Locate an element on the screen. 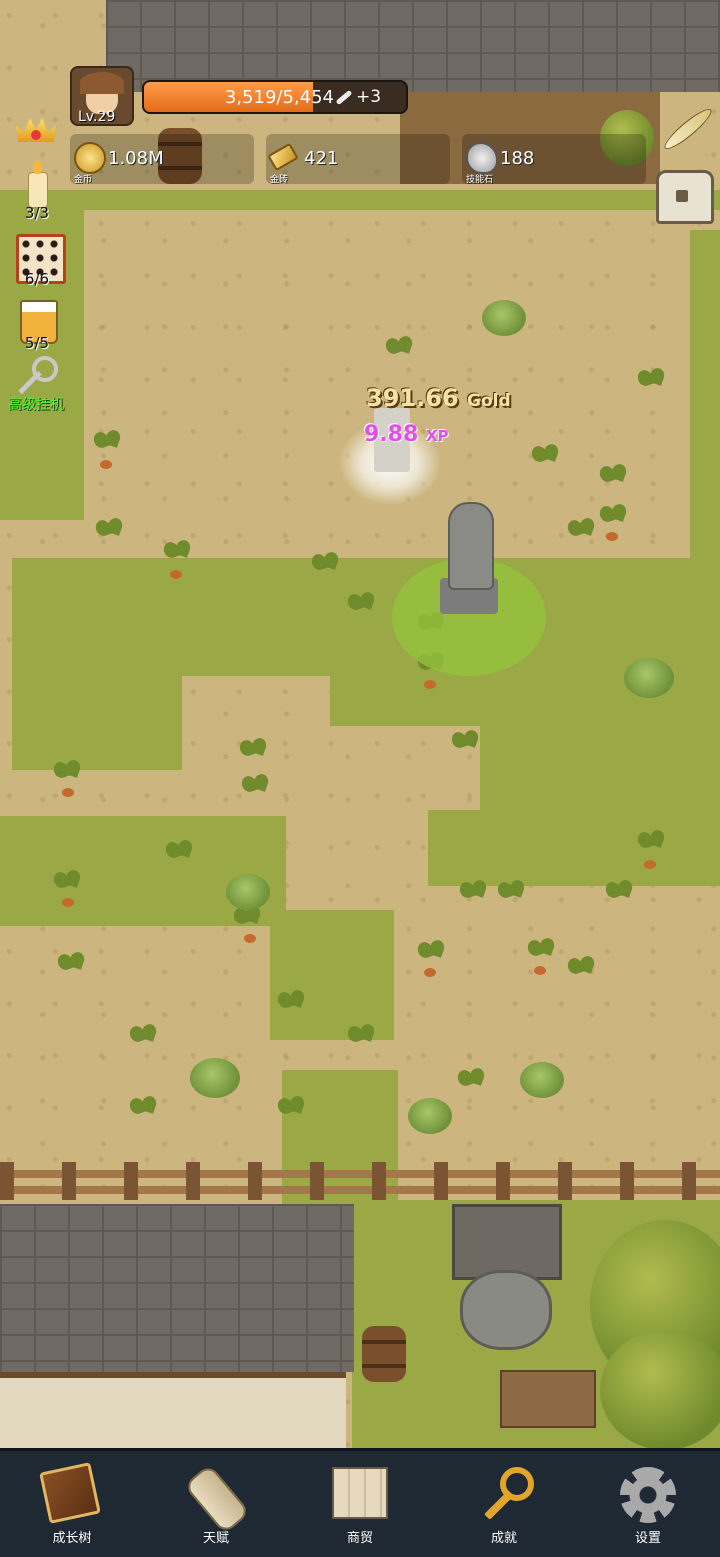  gold-bar-icon is located at coordinates (283, 157).